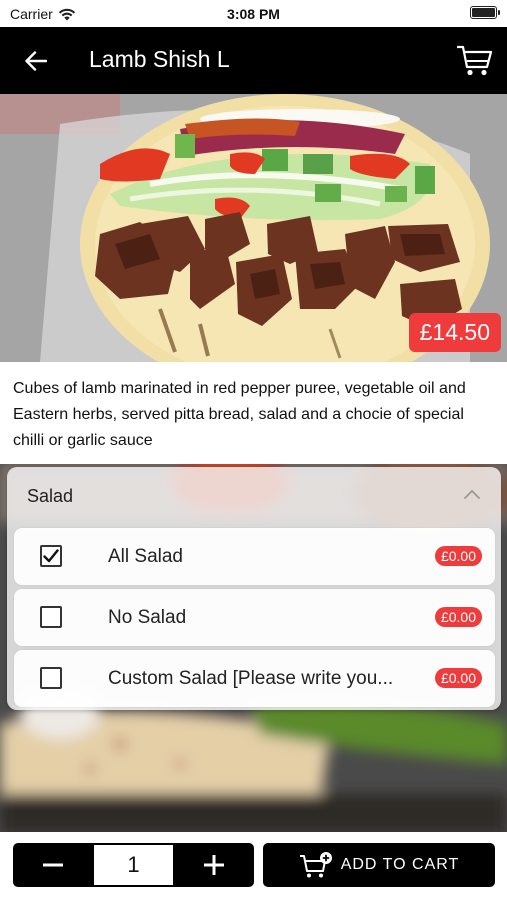 The height and width of the screenshot is (900, 507). What do you see at coordinates (159, 59) in the screenshot?
I see `page-title: Lamb Shish L` at bounding box center [159, 59].